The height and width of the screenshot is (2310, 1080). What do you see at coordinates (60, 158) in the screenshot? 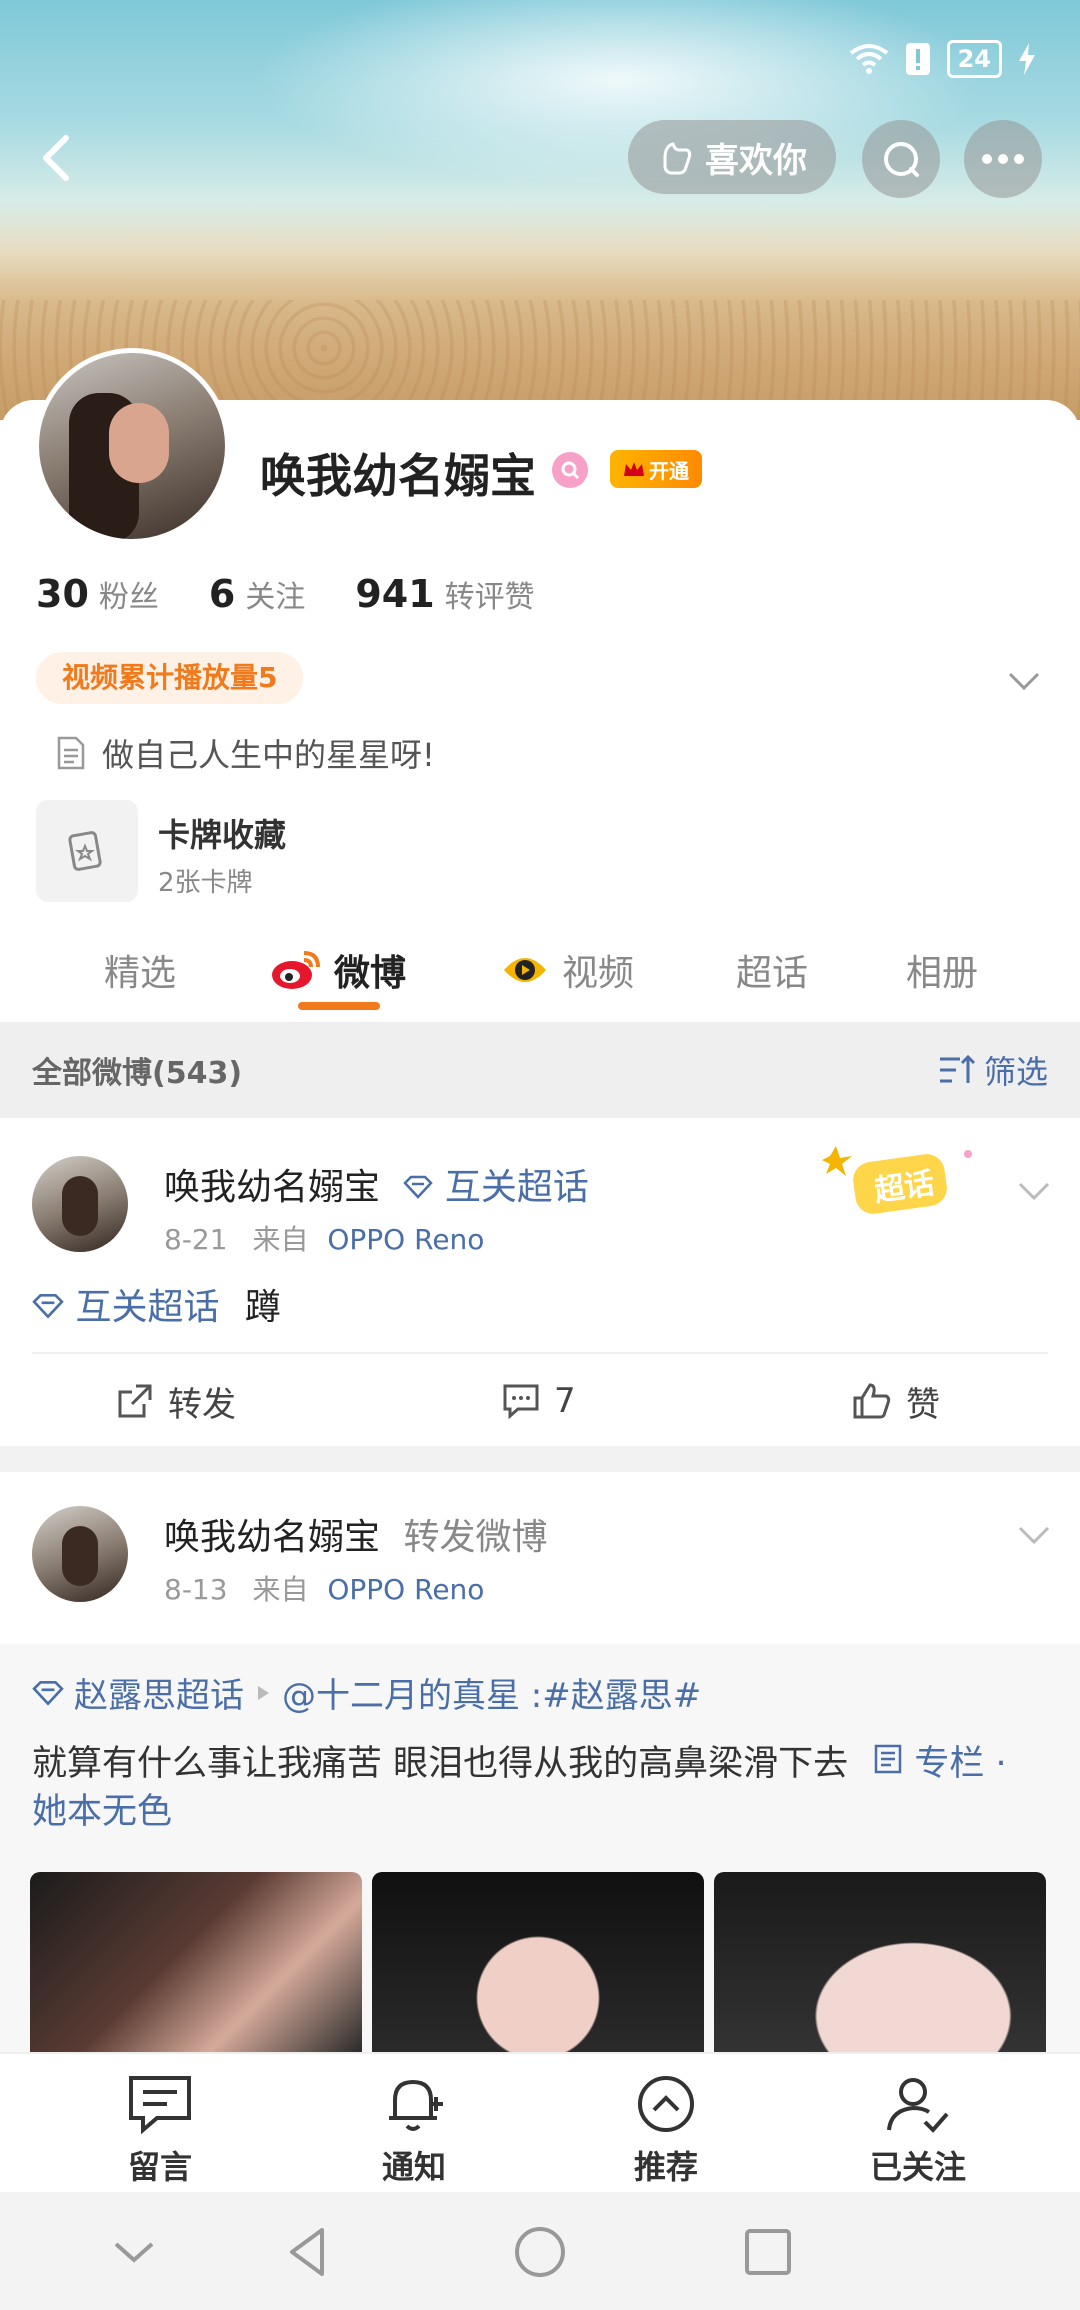
I see `back-icon` at bounding box center [60, 158].